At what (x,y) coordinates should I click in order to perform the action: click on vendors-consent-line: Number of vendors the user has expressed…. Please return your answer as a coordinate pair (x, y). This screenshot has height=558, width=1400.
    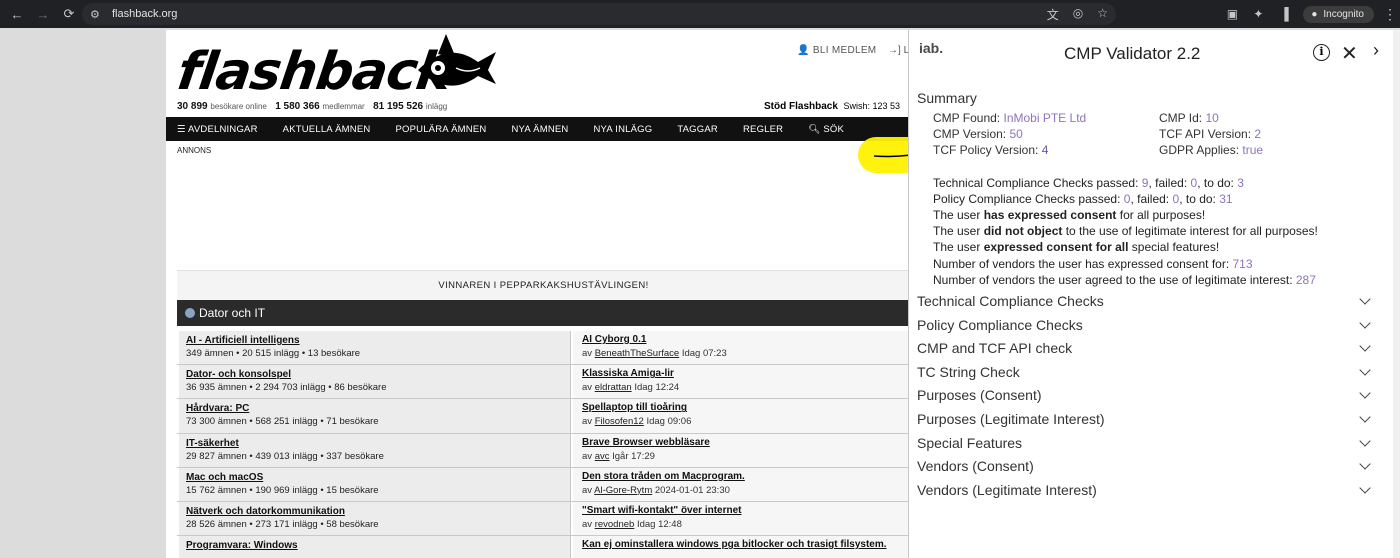
    Looking at the image, I should click on (1093, 264).